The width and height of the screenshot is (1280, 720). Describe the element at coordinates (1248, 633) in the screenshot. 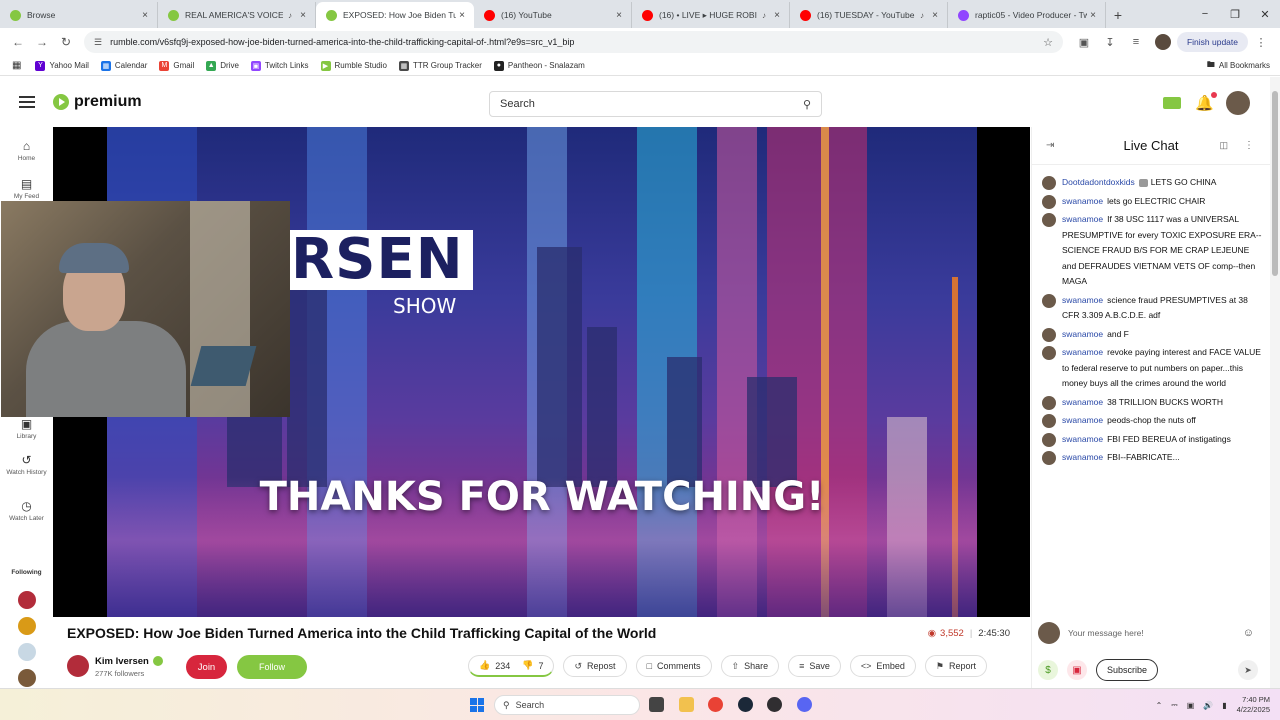

I see `emoji-icon: ☺` at that location.